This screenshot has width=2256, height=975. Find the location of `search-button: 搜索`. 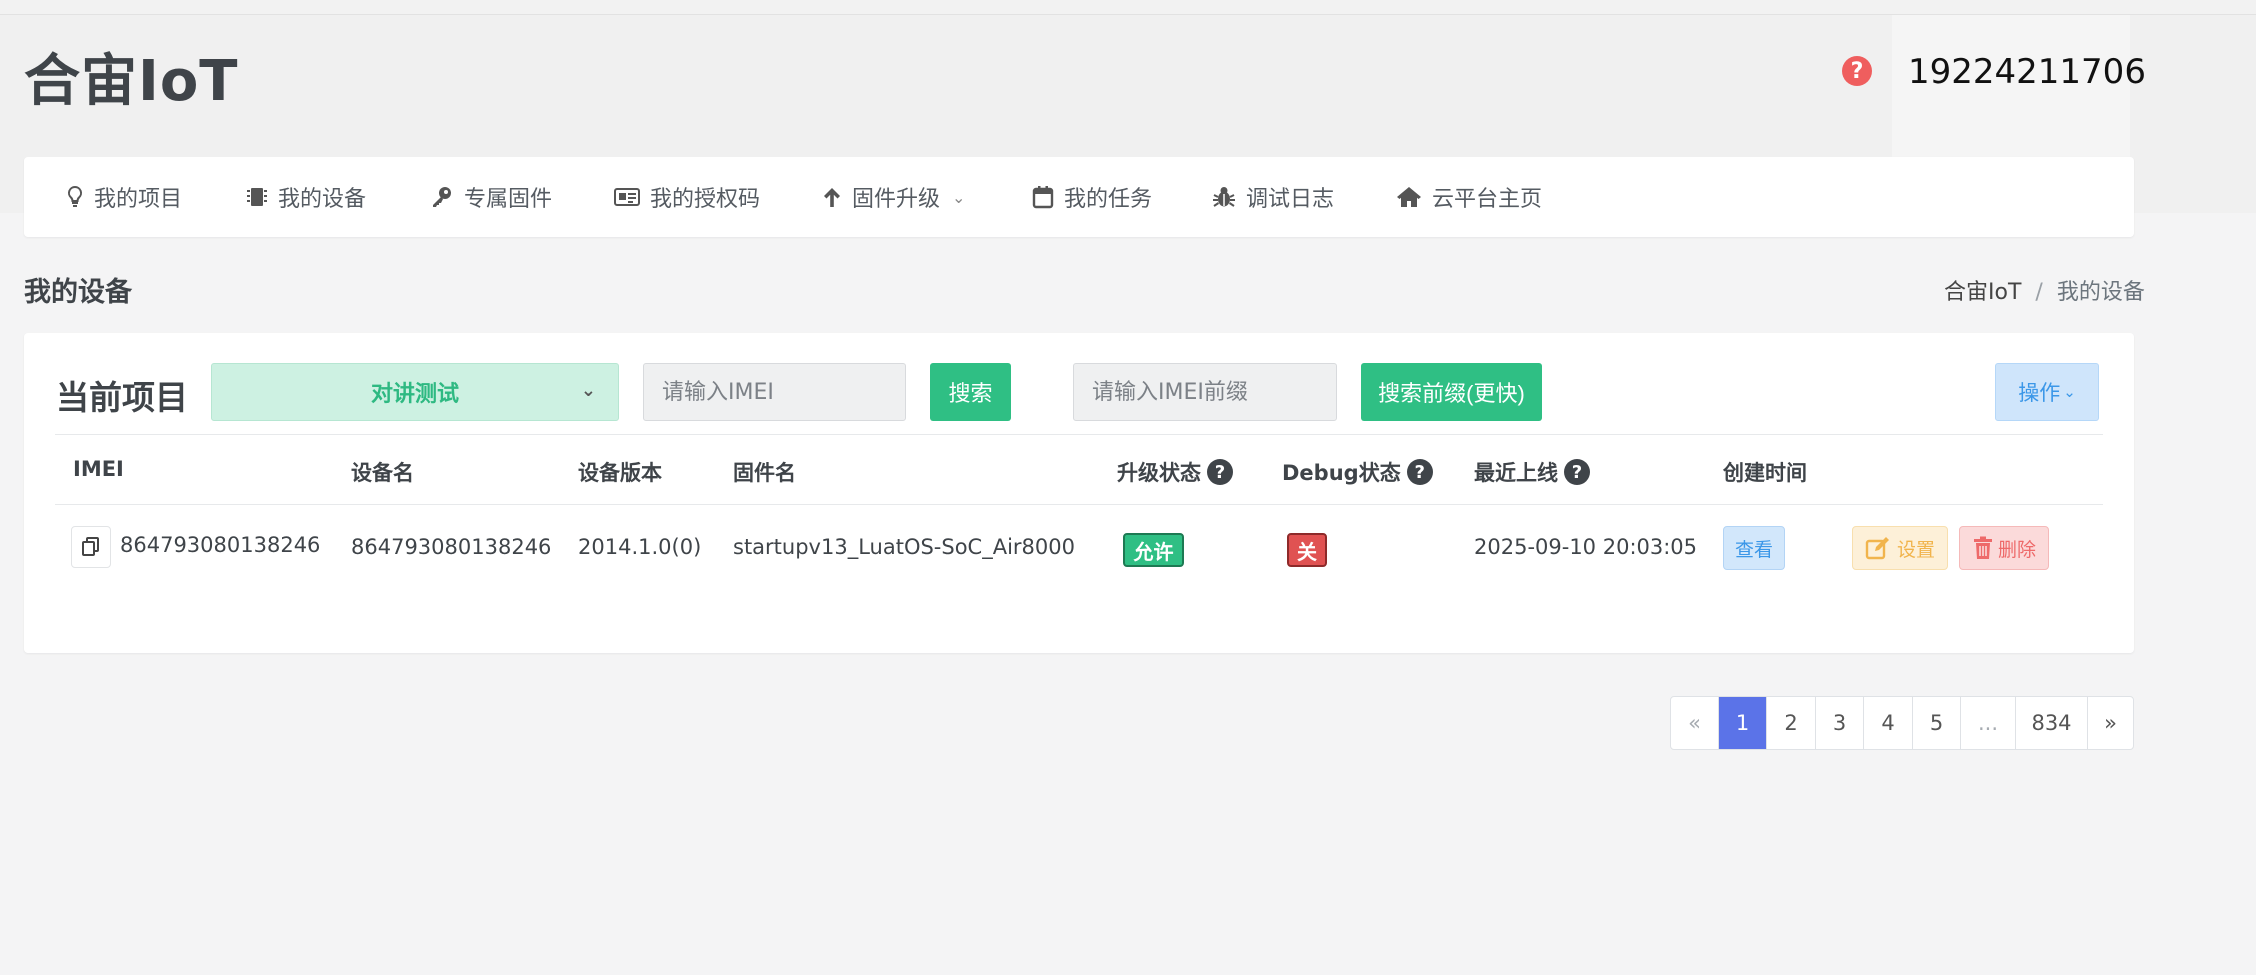

search-button: 搜索 is located at coordinates (970, 392).